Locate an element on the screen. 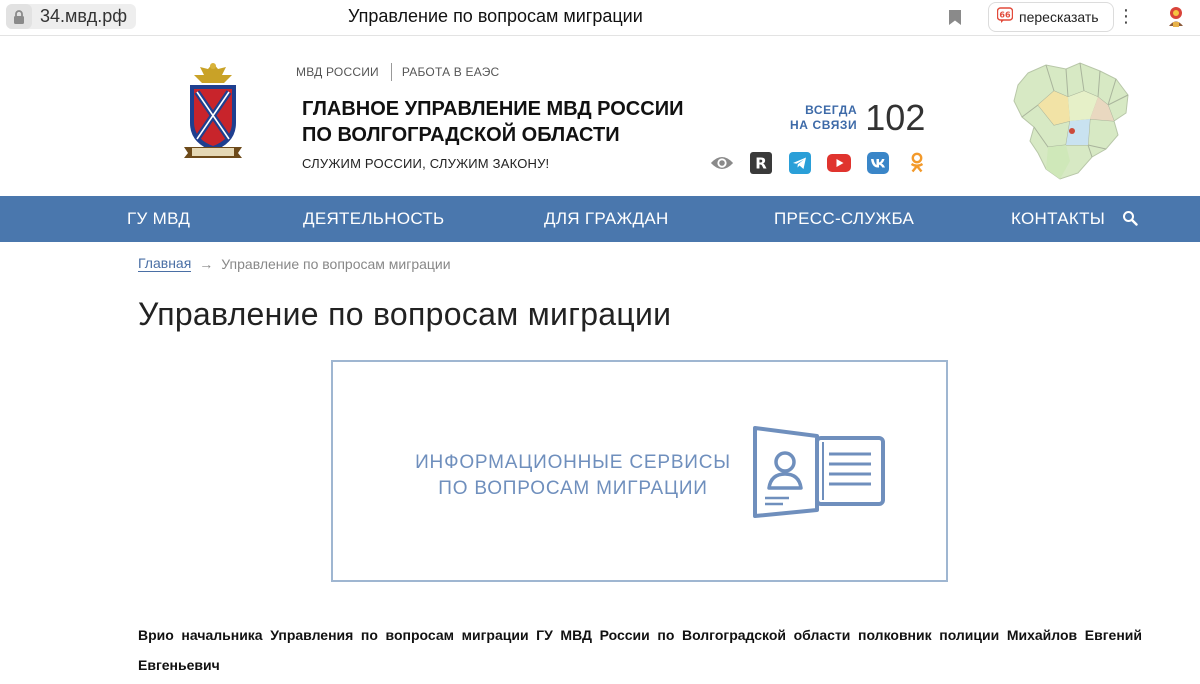 The height and width of the screenshot is (684, 1200). social-links: R is located at coordinates (827, 163).